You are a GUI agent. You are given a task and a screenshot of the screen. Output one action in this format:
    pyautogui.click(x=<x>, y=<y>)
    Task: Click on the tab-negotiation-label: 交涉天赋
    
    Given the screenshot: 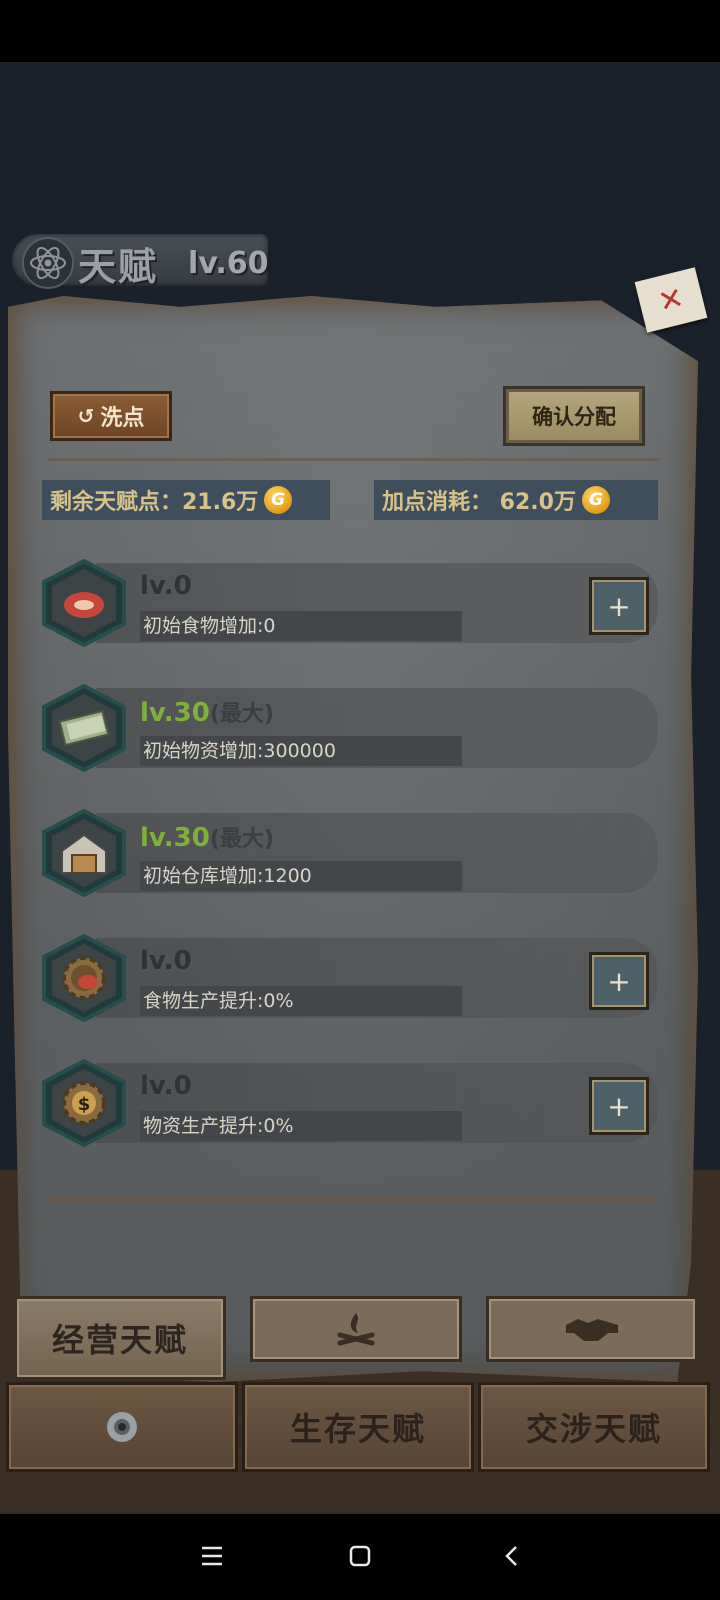 What is the action you would take?
    pyautogui.click(x=593, y=1429)
    